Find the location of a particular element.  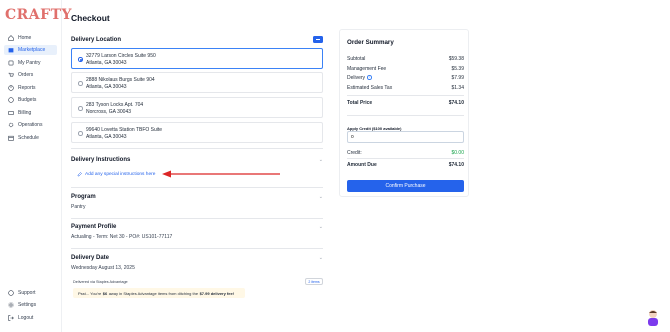

sidebar-item-label: Support is located at coordinates (27, 293).